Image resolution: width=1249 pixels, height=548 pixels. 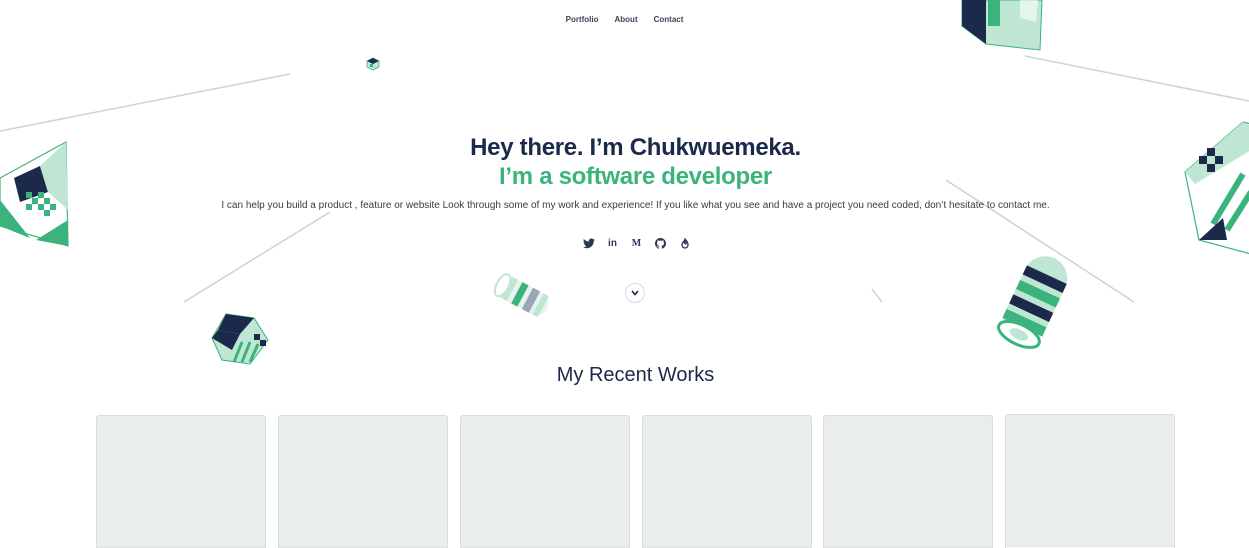 I want to click on hashnode-icon, so click(x=684, y=243).